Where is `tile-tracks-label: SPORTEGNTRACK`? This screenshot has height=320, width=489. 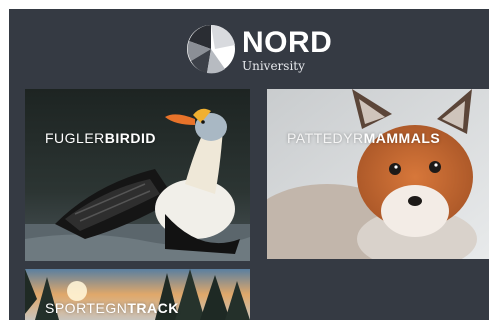 tile-tracks-label: SPORTEGNTRACK is located at coordinates (112, 308).